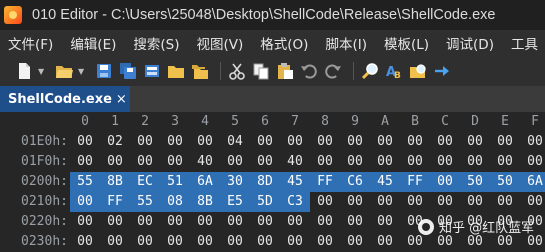 The image size is (545, 252). Describe the element at coordinates (285, 71) in the screenshot. I see `paste-icon` at that location.